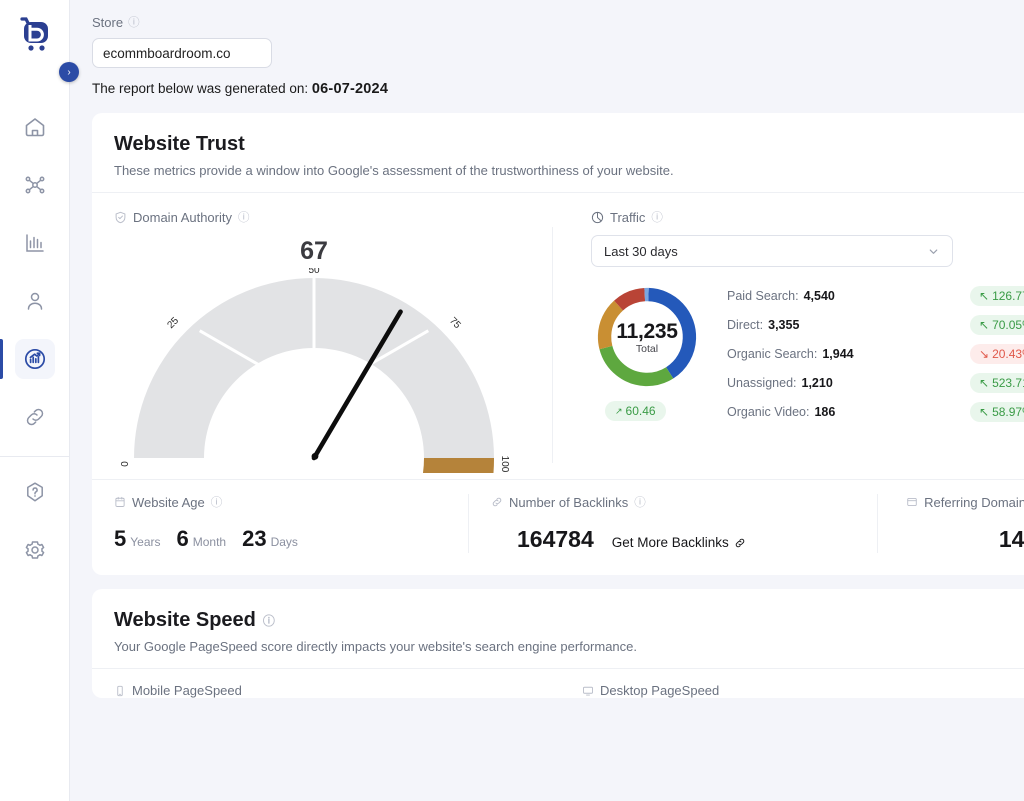 This screenshot has width=1024, height=801. I want to click on get-more-backlinks-link: Get More Backlinks, so click(679, 542).